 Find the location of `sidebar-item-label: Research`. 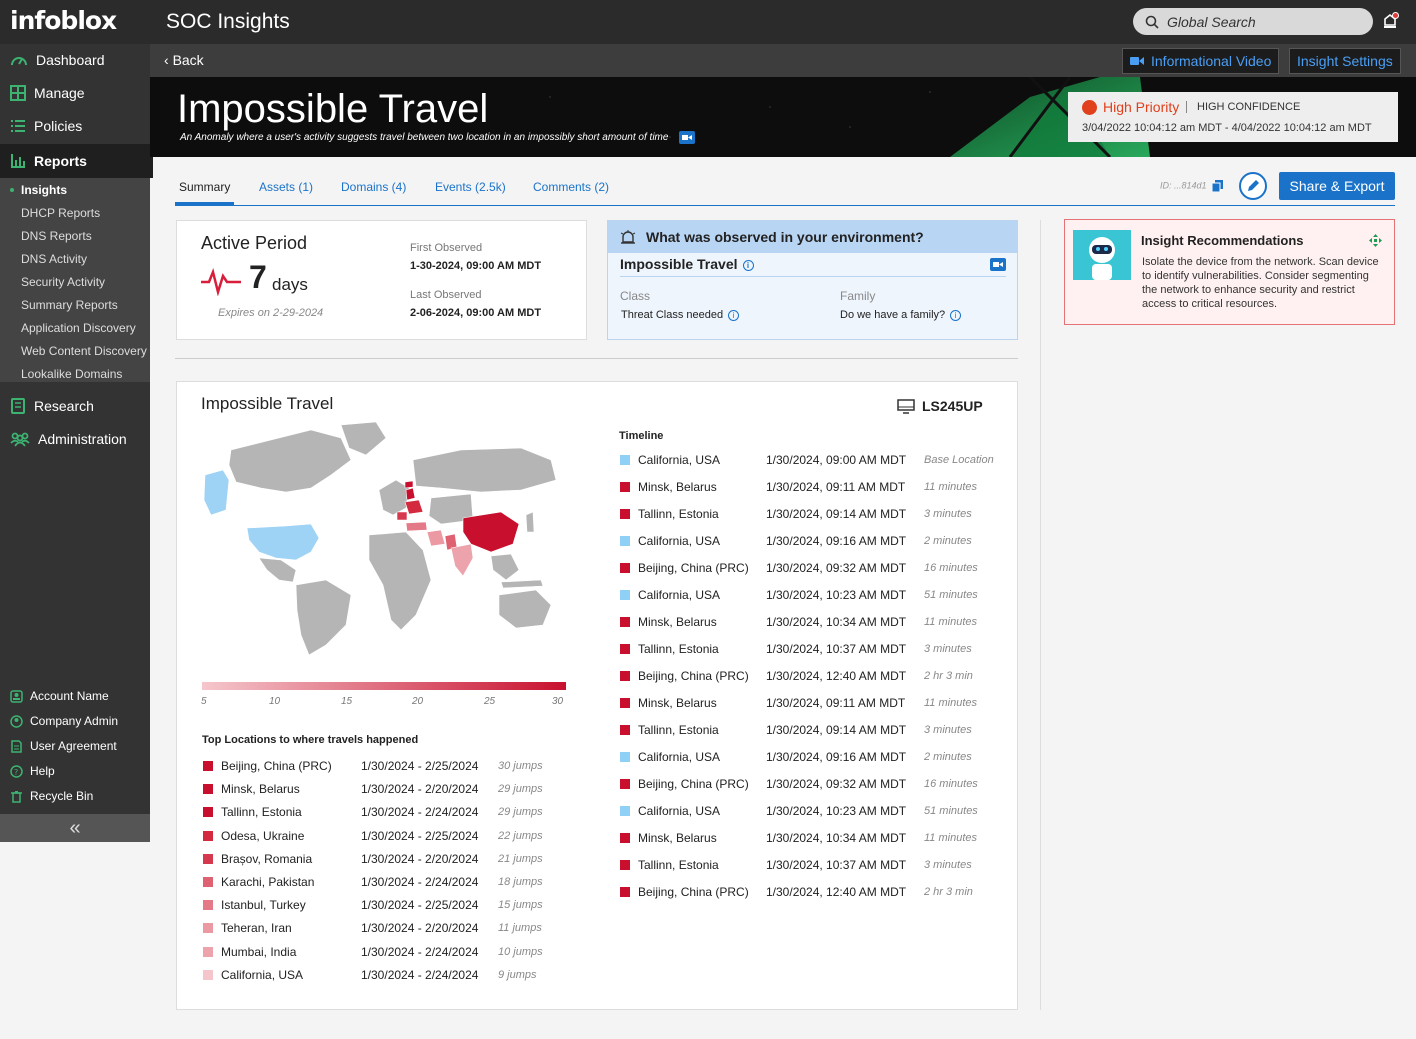

sidebar-item-label: Research is located at coordinates (64, 406).